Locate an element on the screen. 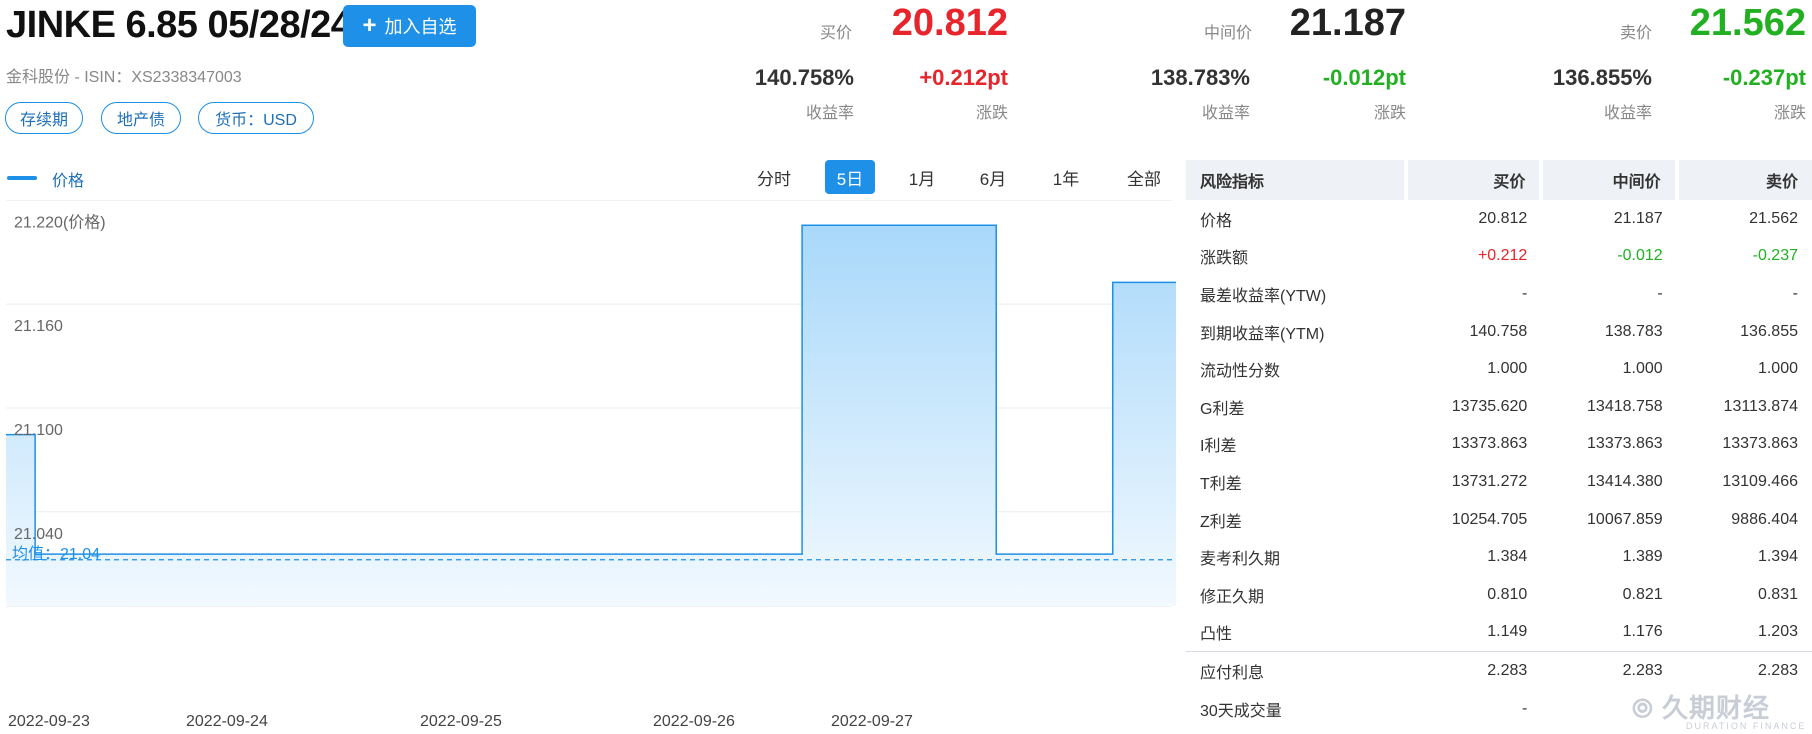 The image size is (1812, 734). bond-title: JINKE 6.85 05/28/24 is located at coordinates (179, 25).